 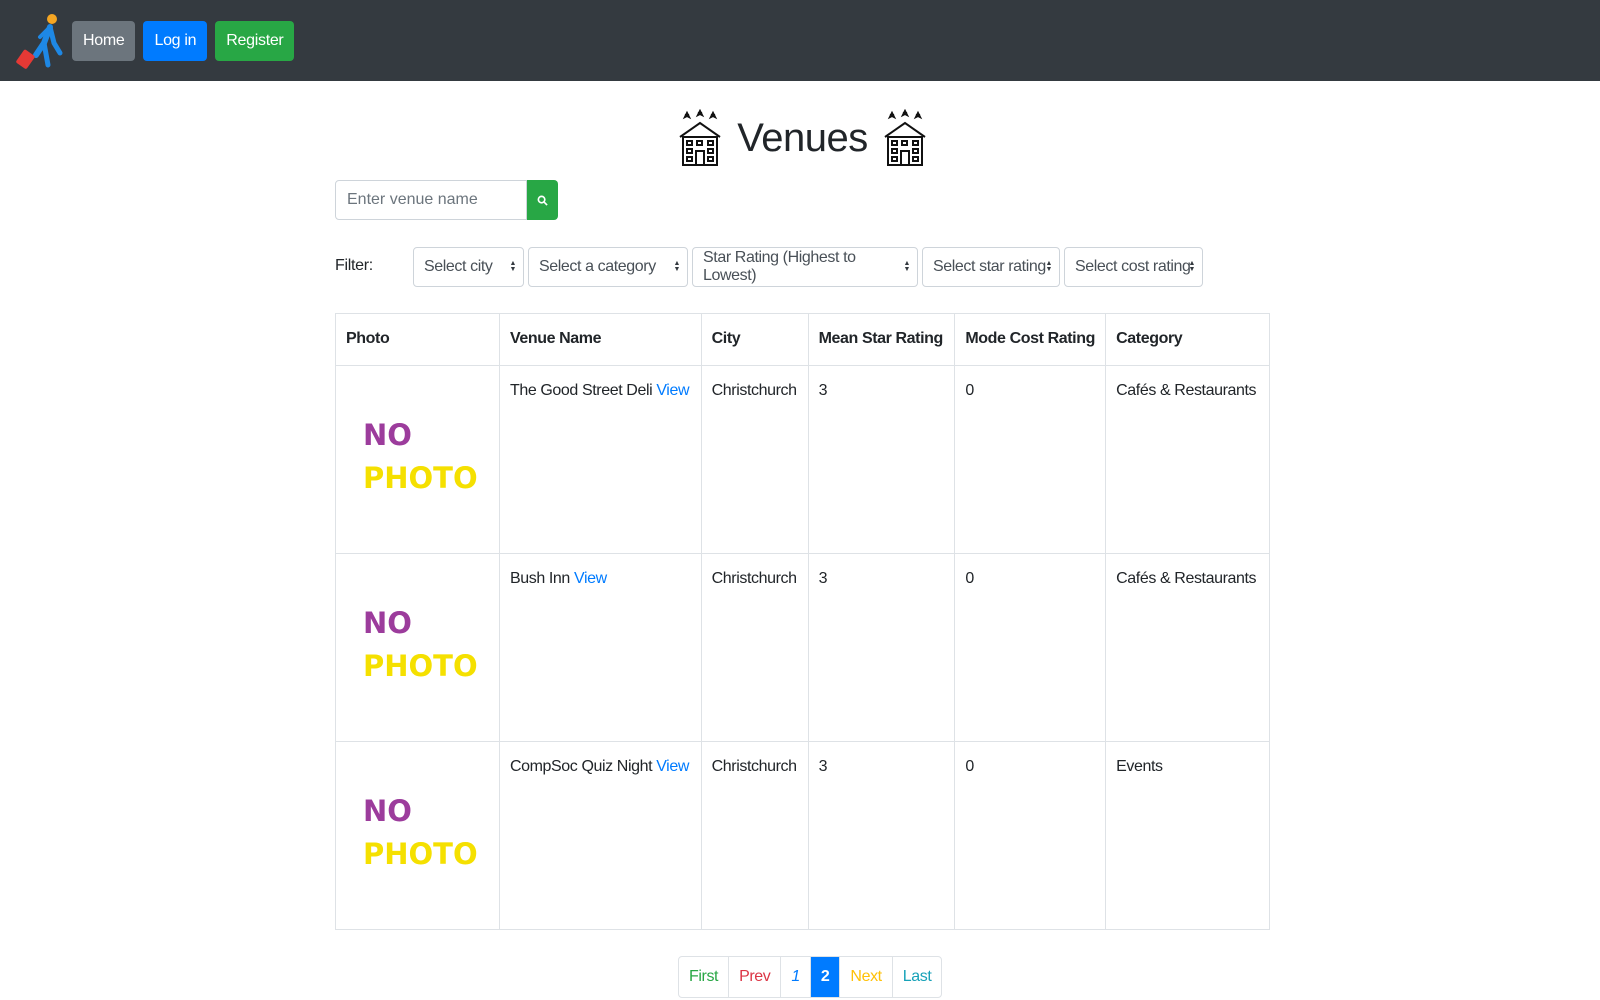 I want to click on page-1-button: 1, so click(x=796, y=977).